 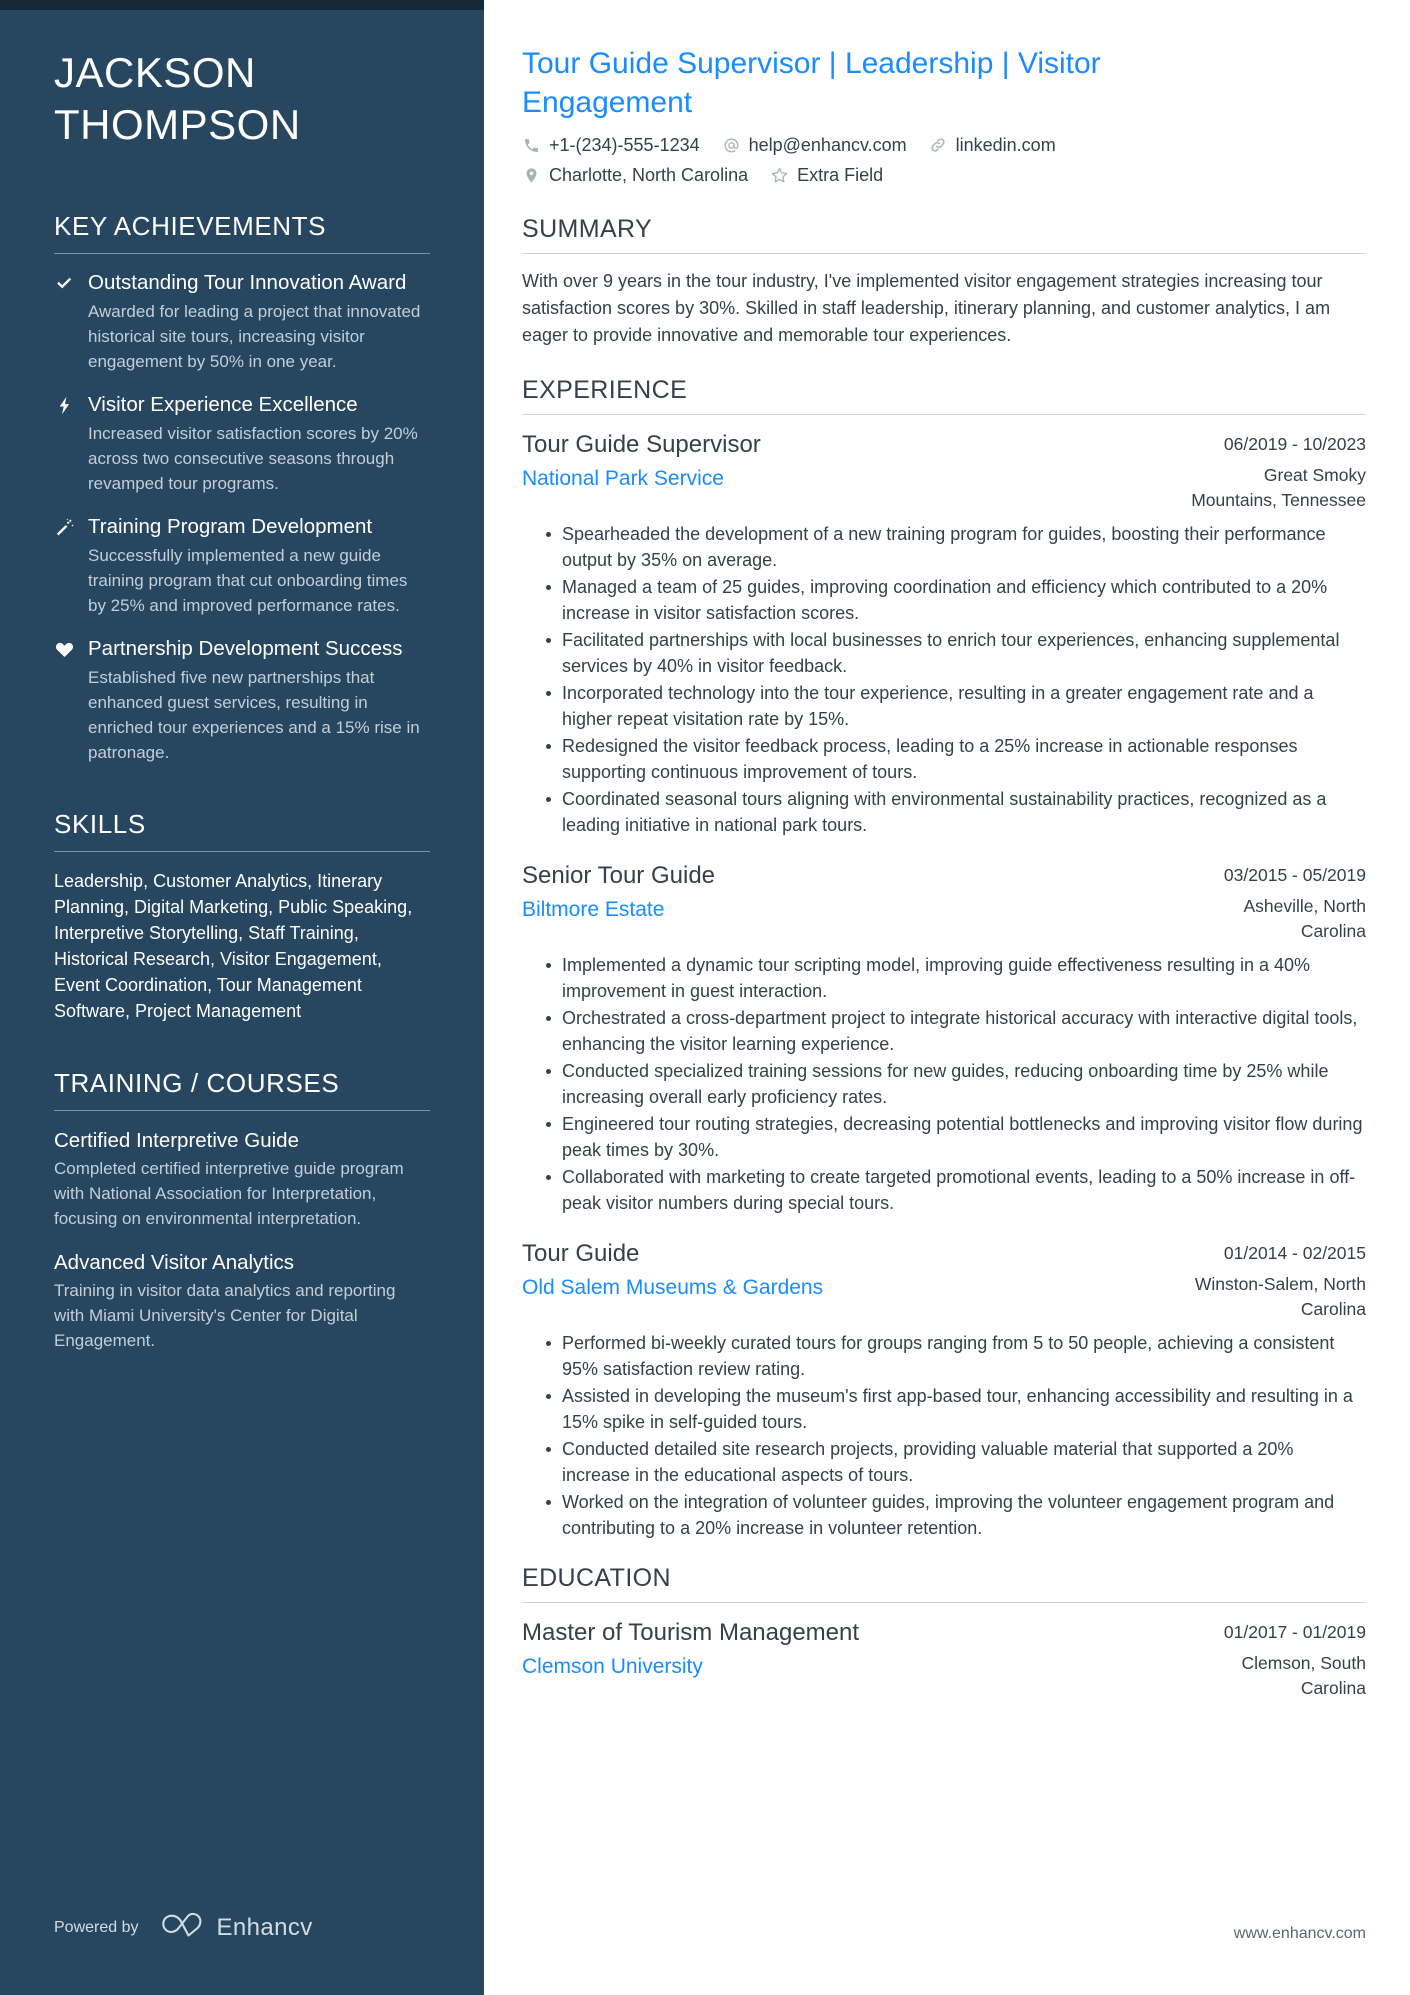 What do you see at coordinates (827, 145) in the screenshot?
I see `contact-email-value: help@enhancv.com` at bounding box center [827, 145].